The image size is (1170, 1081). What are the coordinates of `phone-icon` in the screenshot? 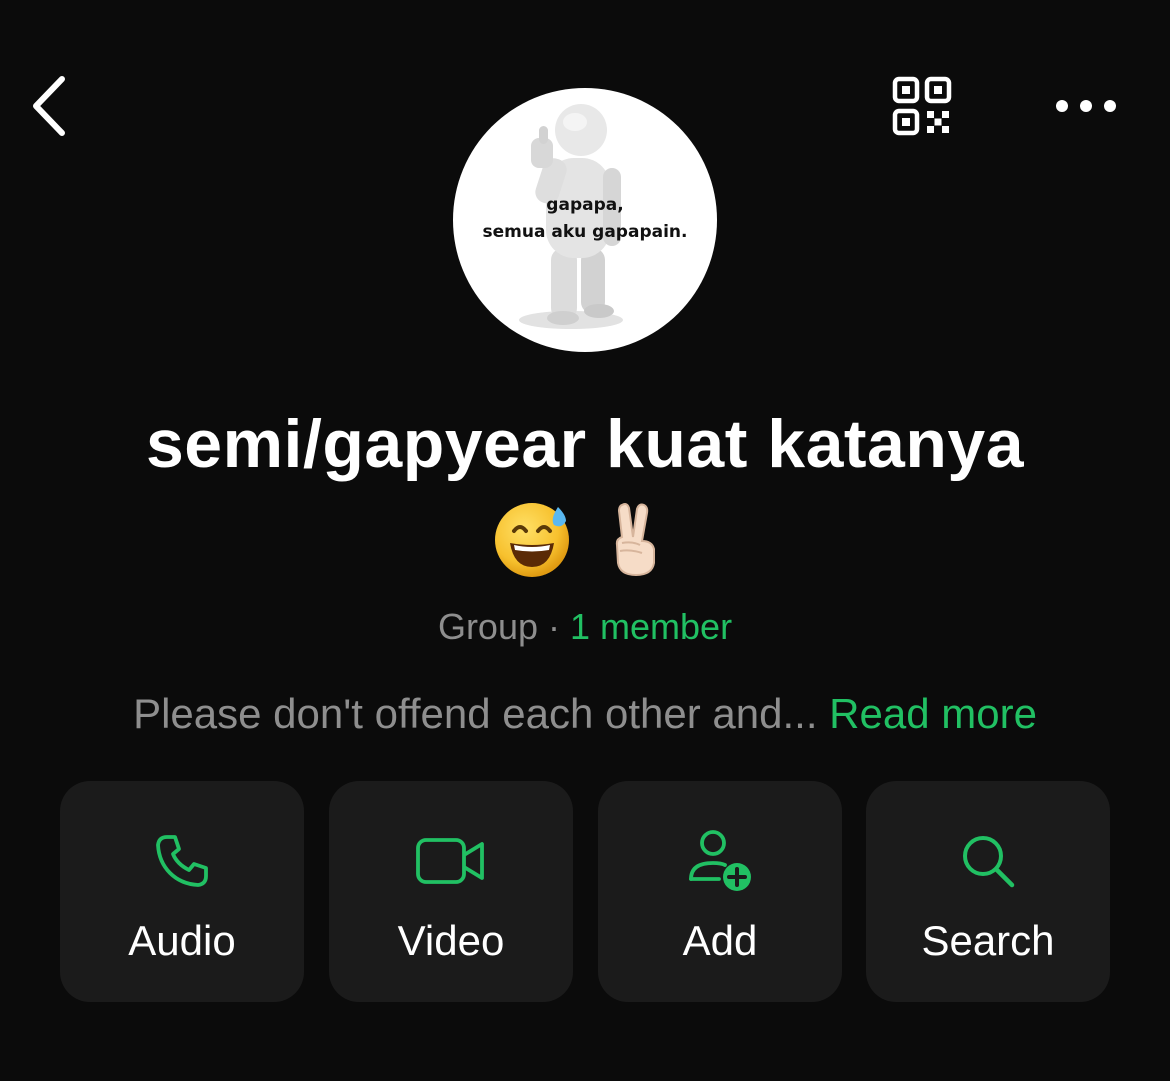 It's located at (182, 861).